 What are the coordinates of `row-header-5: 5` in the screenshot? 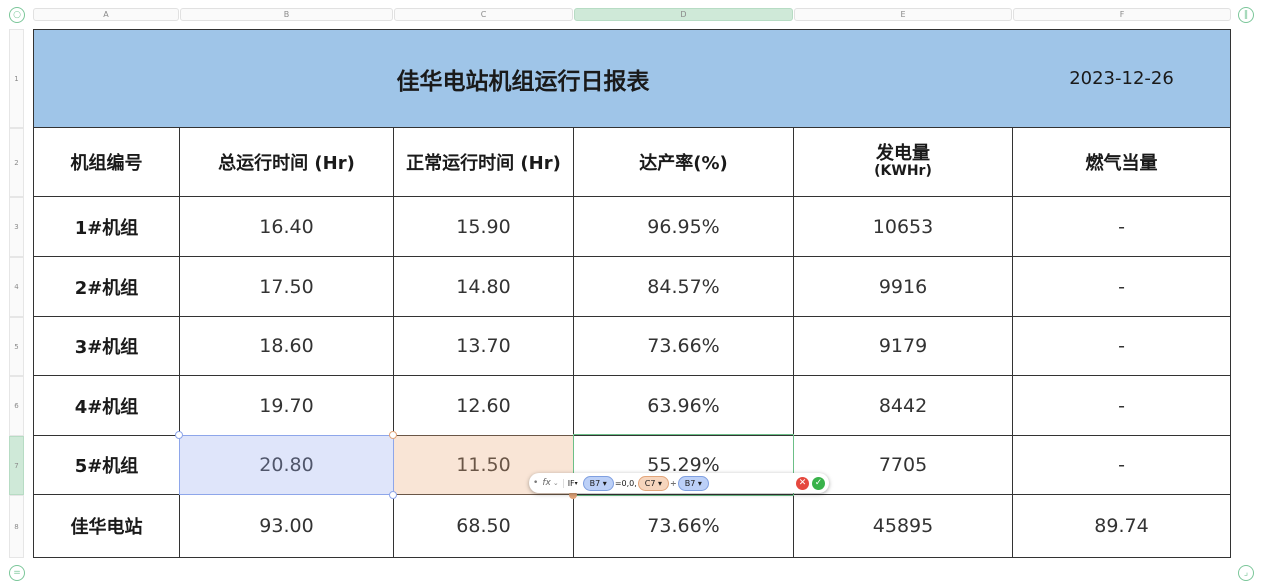 It's located at (16, 346).